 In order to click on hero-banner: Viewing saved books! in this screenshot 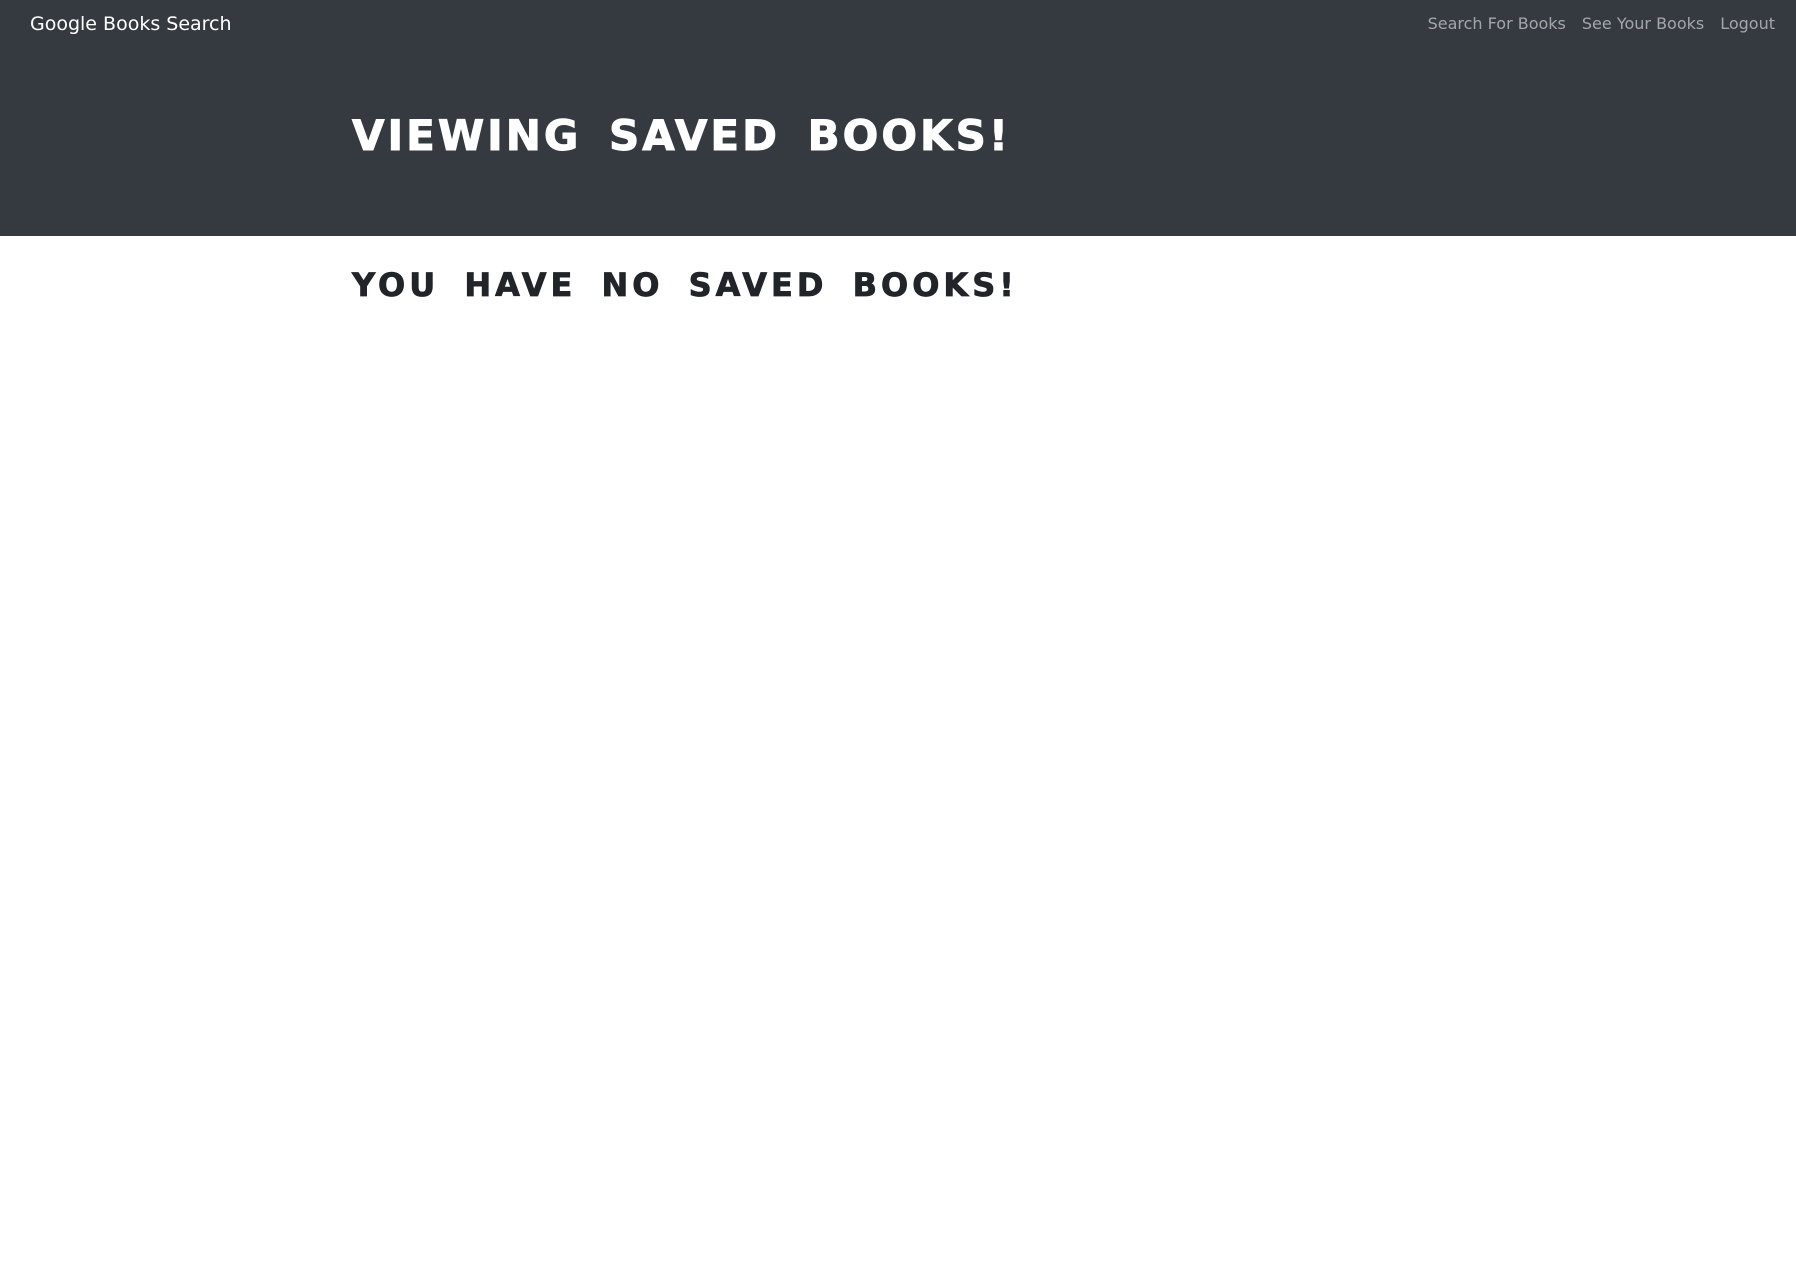, I will do `click(898, 142)`.